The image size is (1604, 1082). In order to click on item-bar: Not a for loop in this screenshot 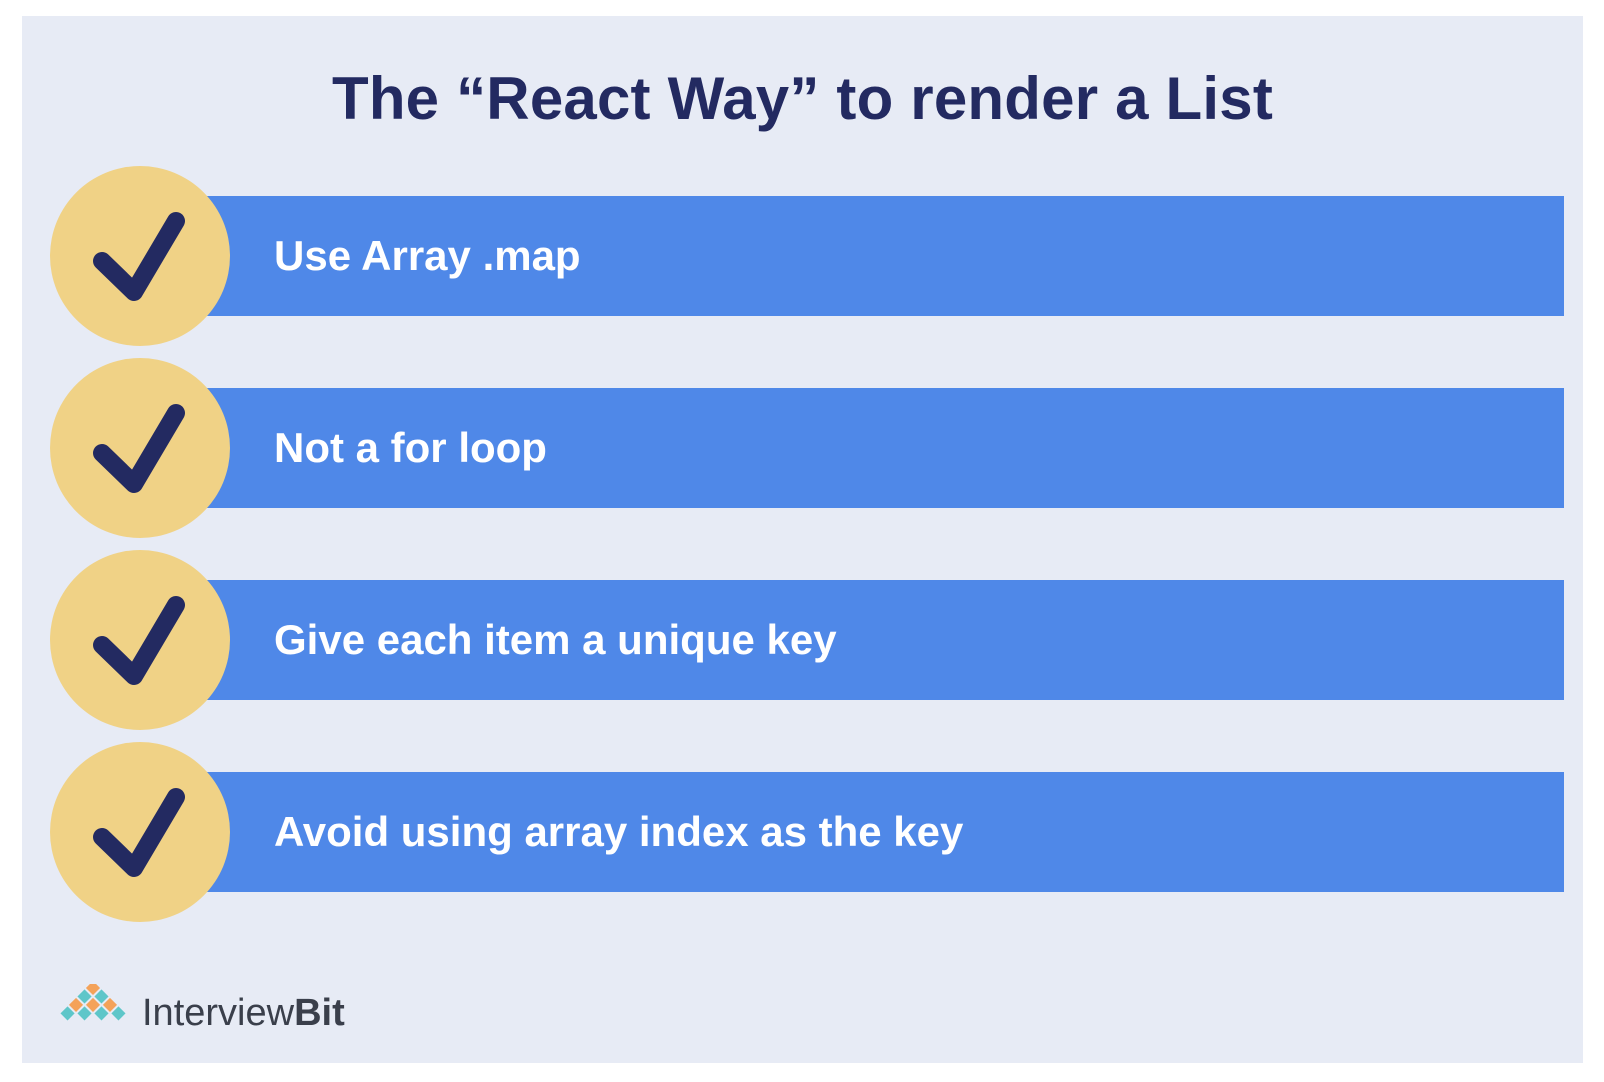, I will do `click(873, 448)`.